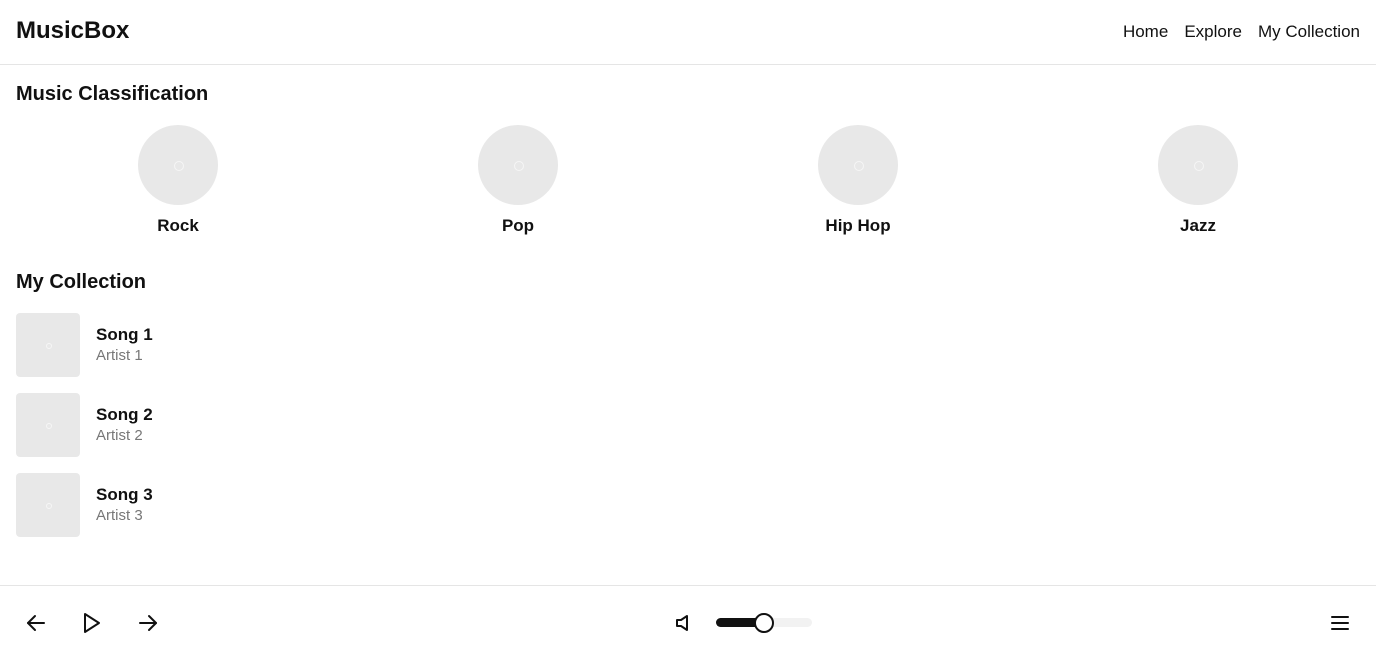 The image size is (1376, 658). I want to click on play-button, so click(91, 623).